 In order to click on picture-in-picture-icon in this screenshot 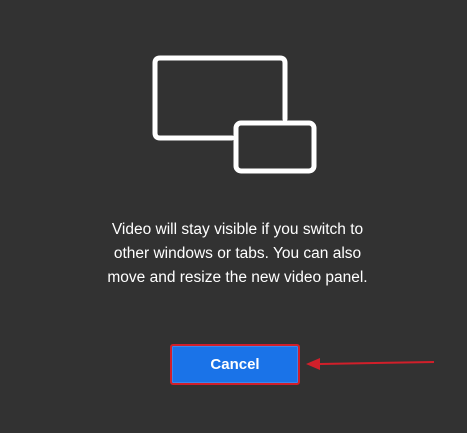, I will do `click(234, 114)`.